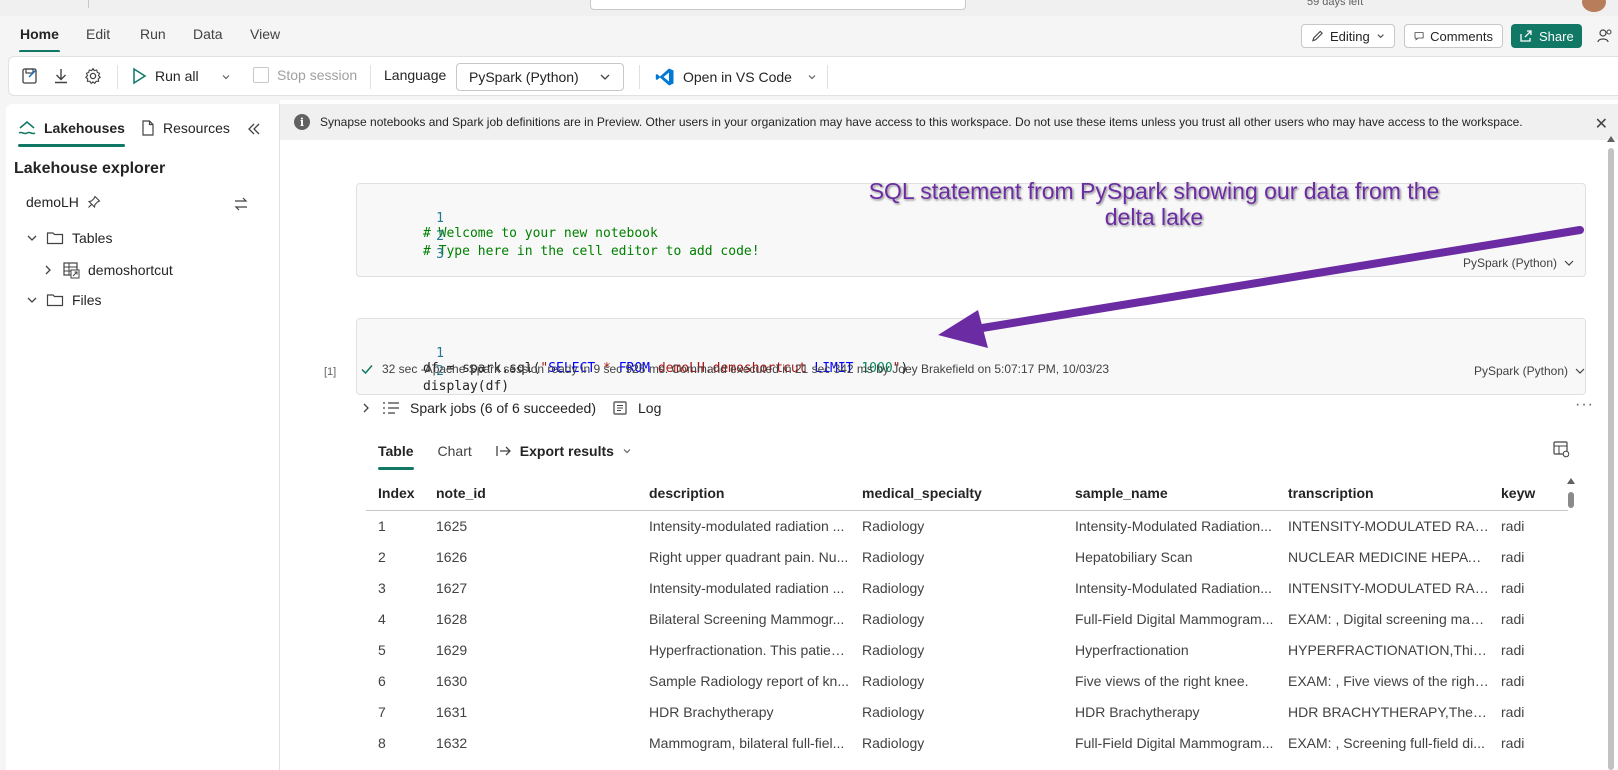 The width and height of the screenshot is (1618, 770). What do you see at coordinates (440, 236) in the screenshot?
I see `line-number: 2` at bounding box center [440, 236].